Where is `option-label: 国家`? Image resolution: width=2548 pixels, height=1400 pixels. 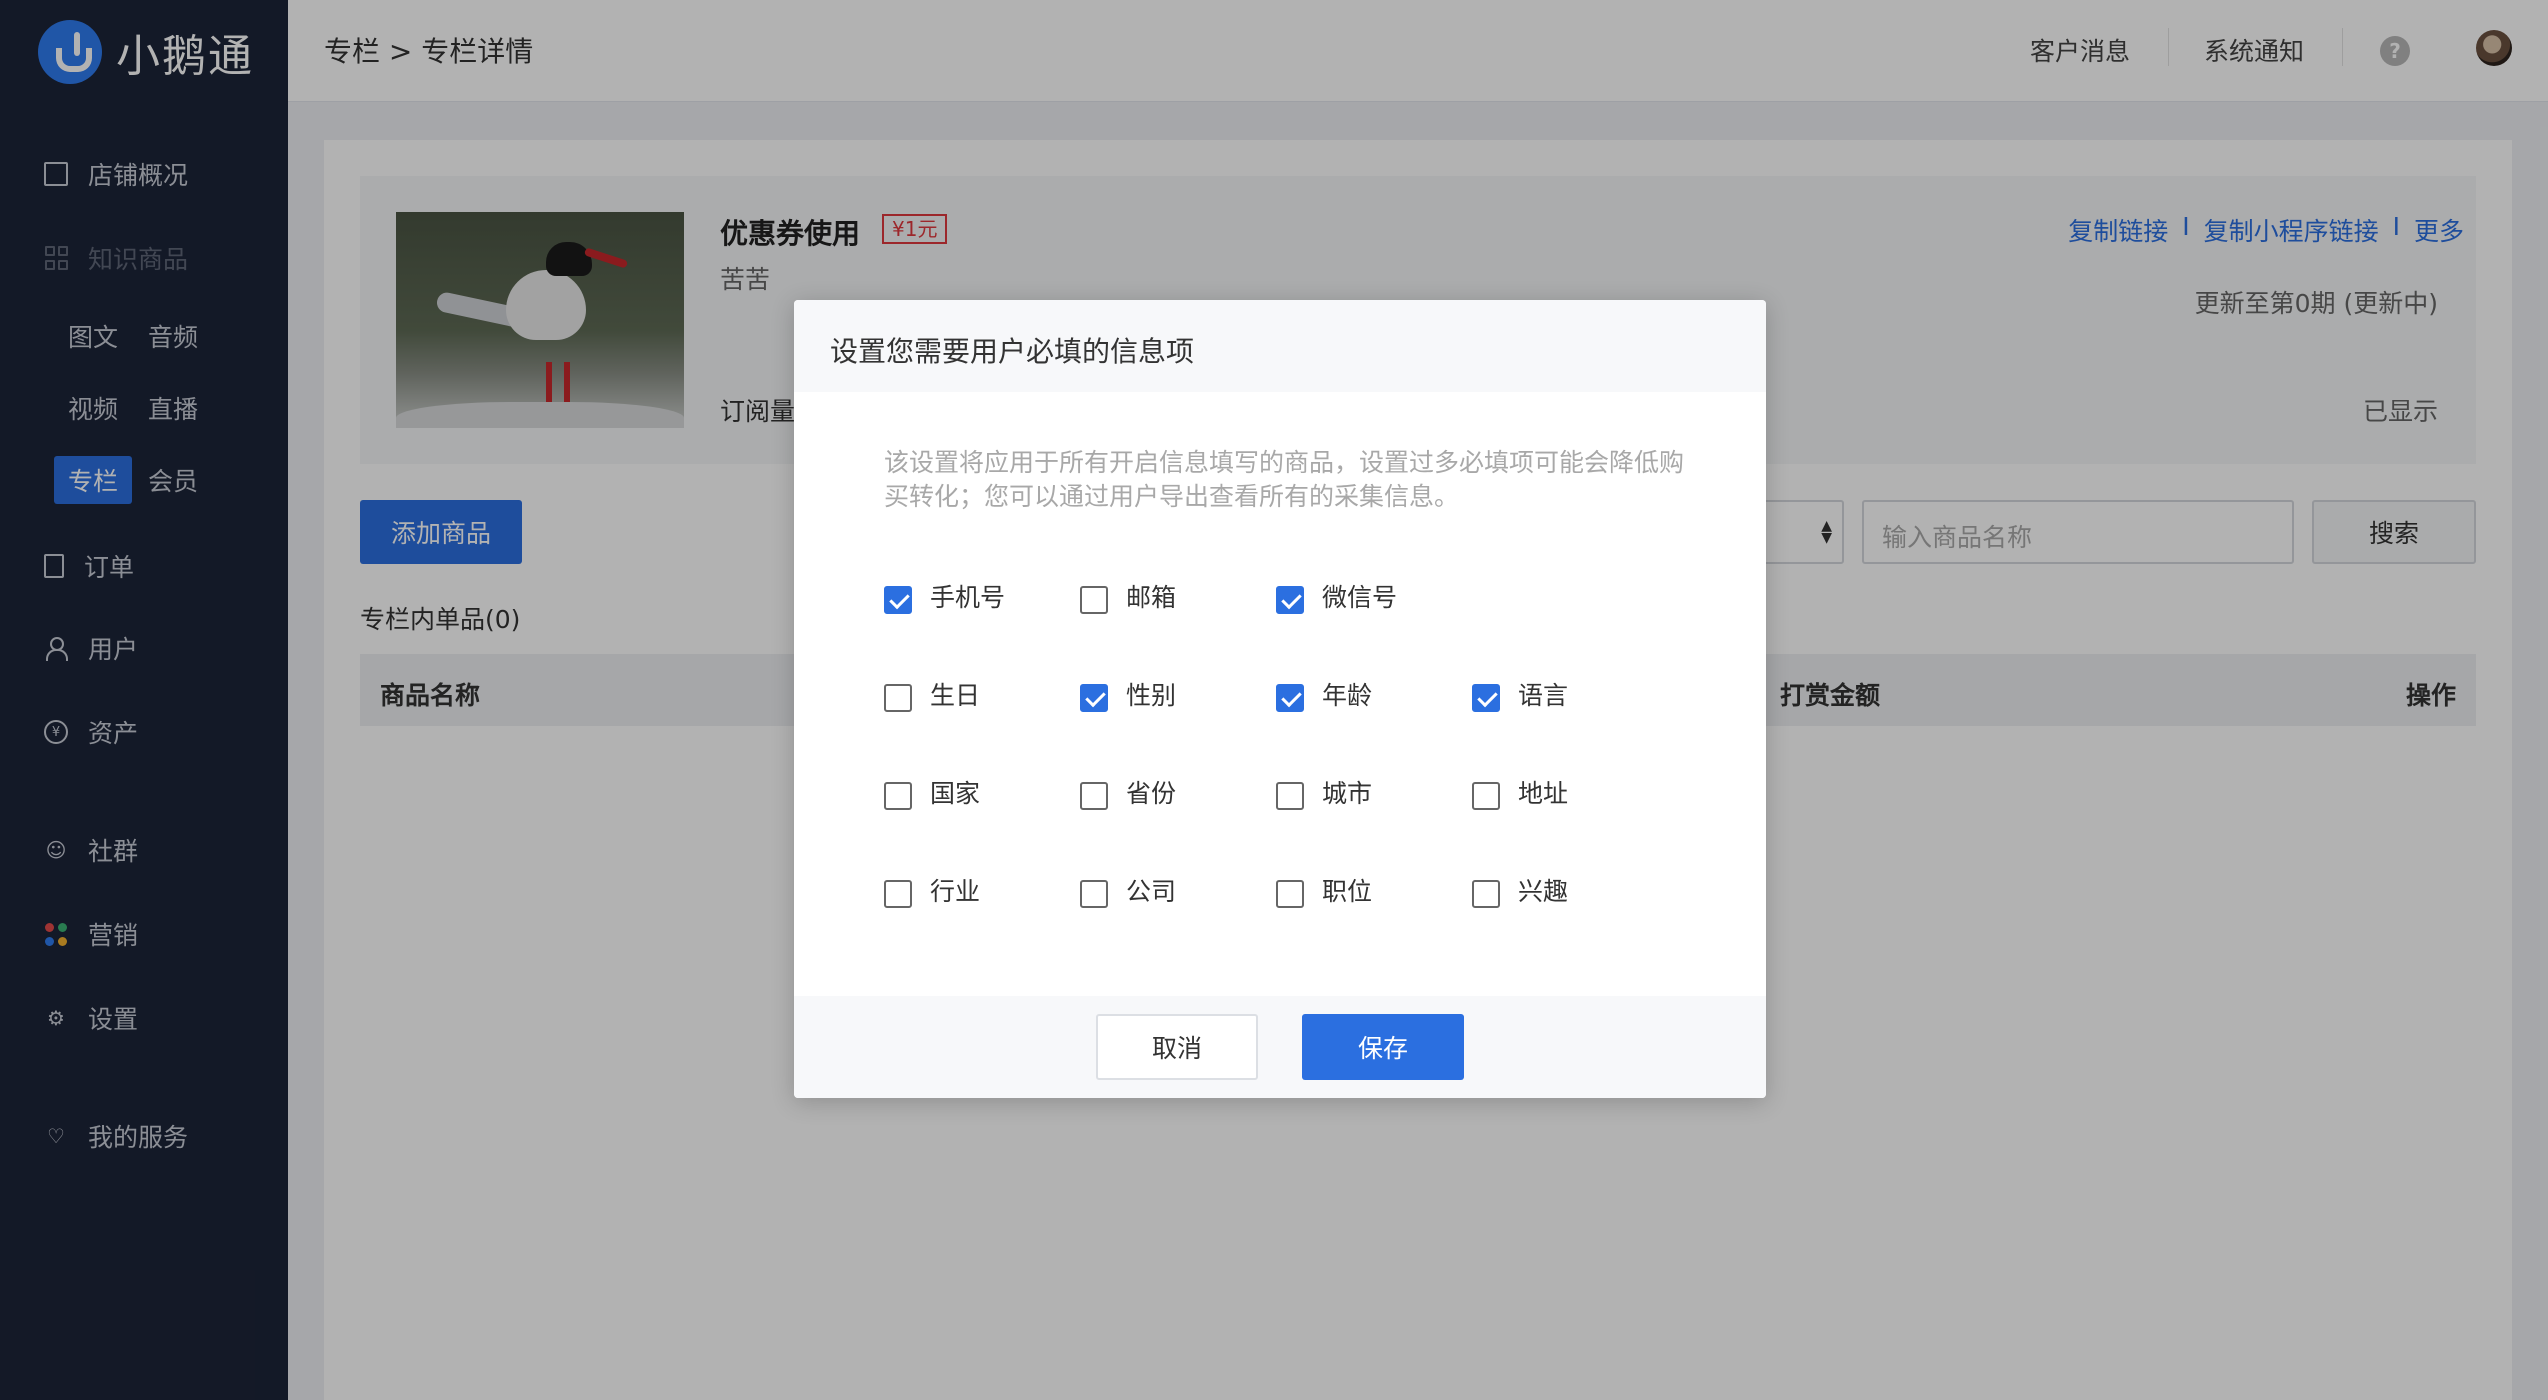 option-label: 国家 is located at coordinates (955, 793).